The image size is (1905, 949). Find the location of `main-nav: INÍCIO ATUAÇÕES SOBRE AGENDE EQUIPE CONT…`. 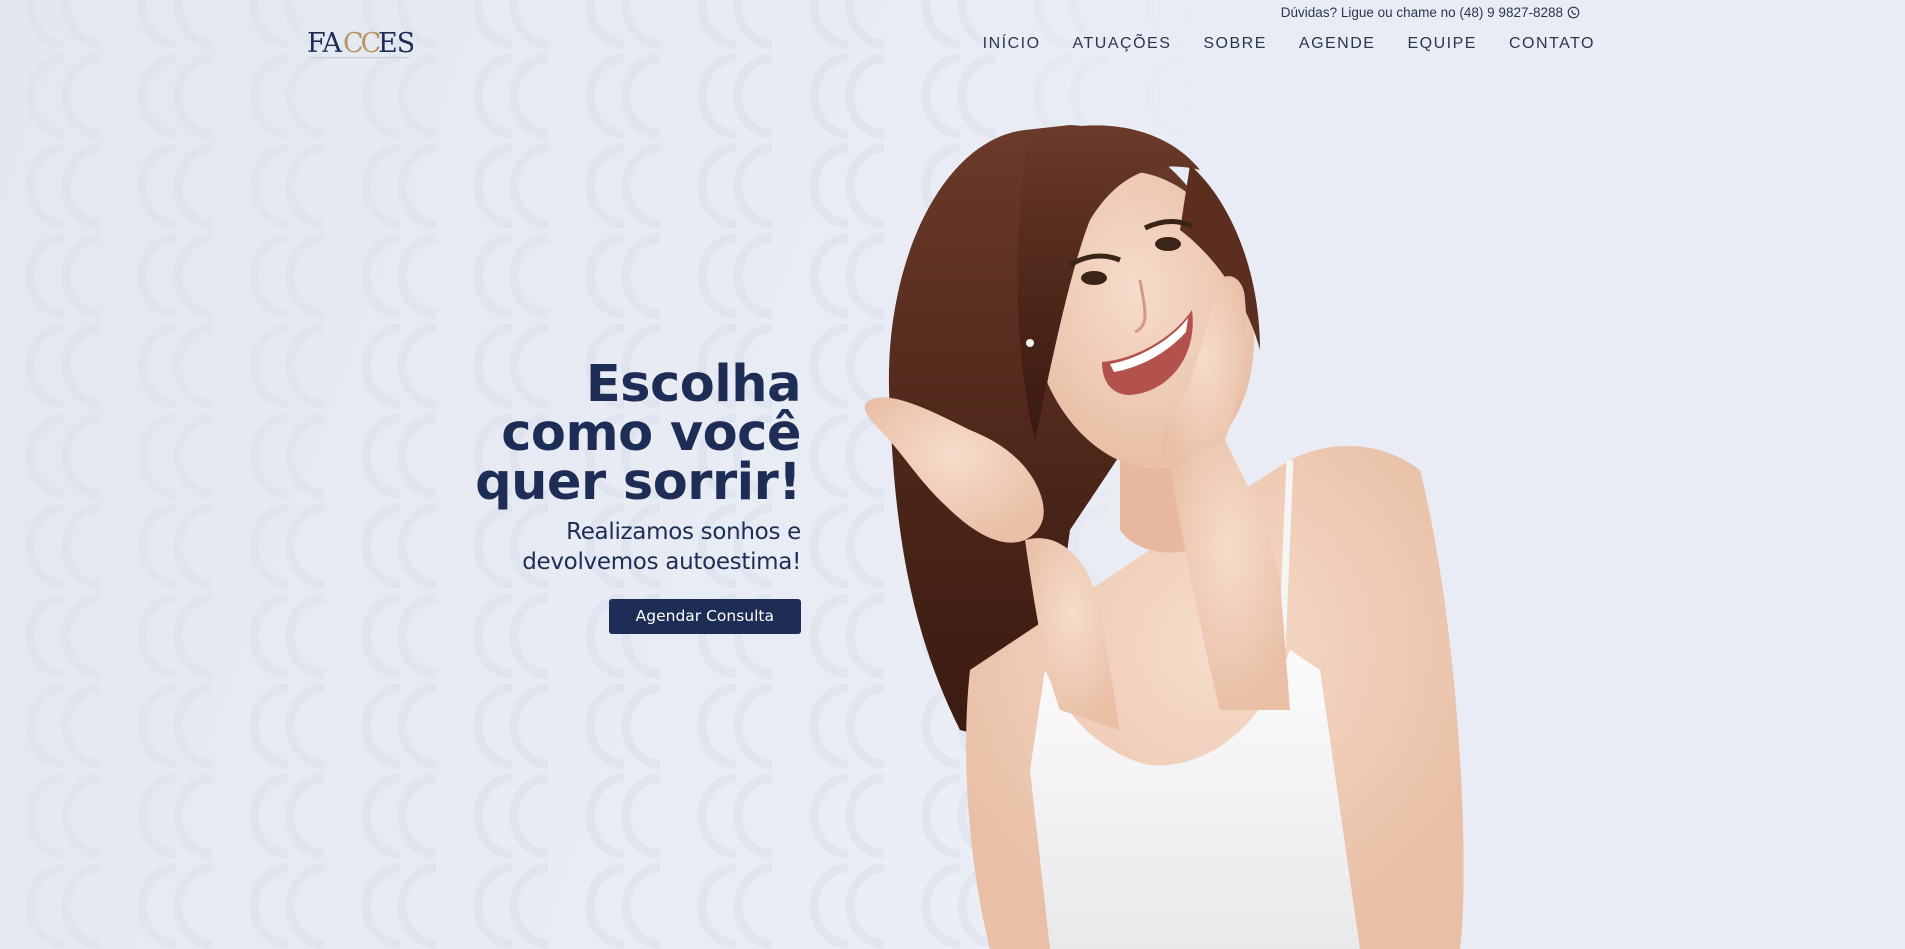

main-nav: INÍCIO ATUAÇÕES SOBRE AGENDE EQUIPE CONT… is located at coordinates (1289, 44).